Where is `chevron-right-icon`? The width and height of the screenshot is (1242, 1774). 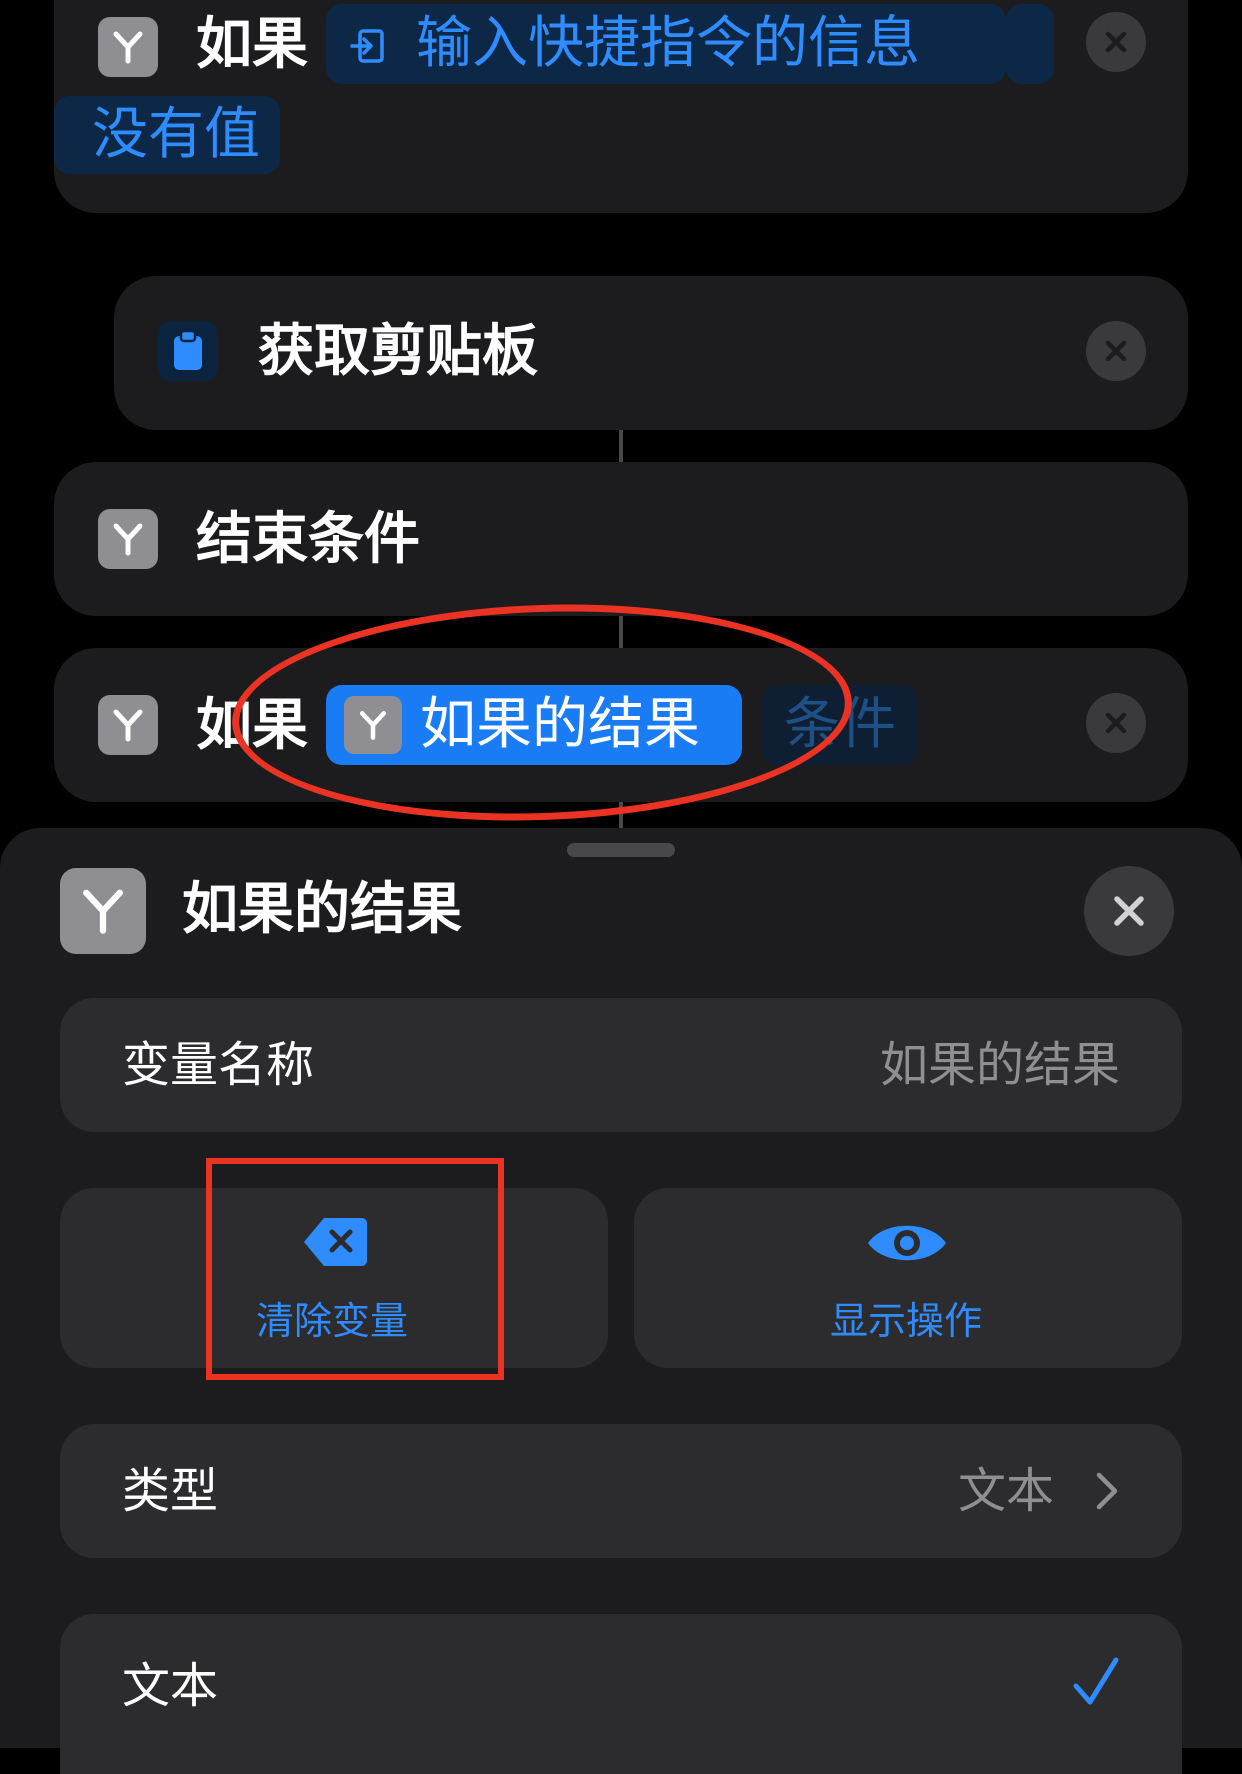
chevron-right-icon is located at coordinates (1107, 1491).